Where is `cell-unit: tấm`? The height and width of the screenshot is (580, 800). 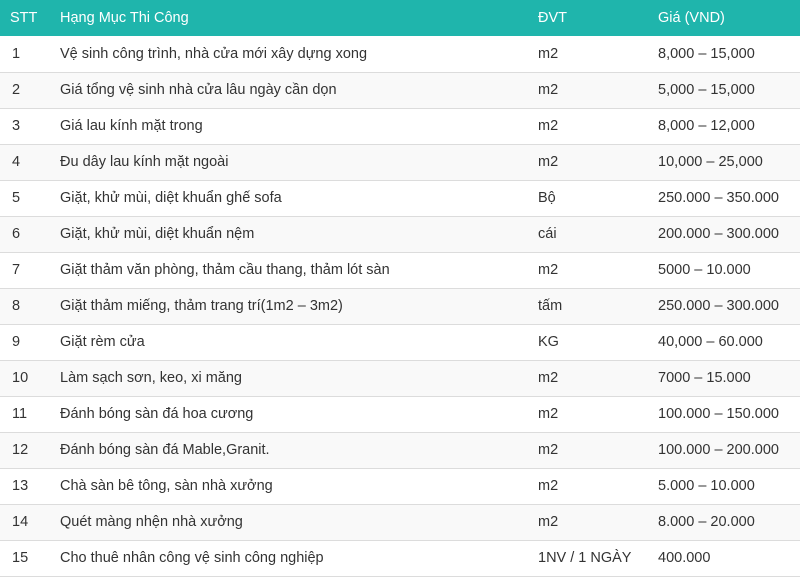 cell-unit: tấm is located at coordinates (550, 306).